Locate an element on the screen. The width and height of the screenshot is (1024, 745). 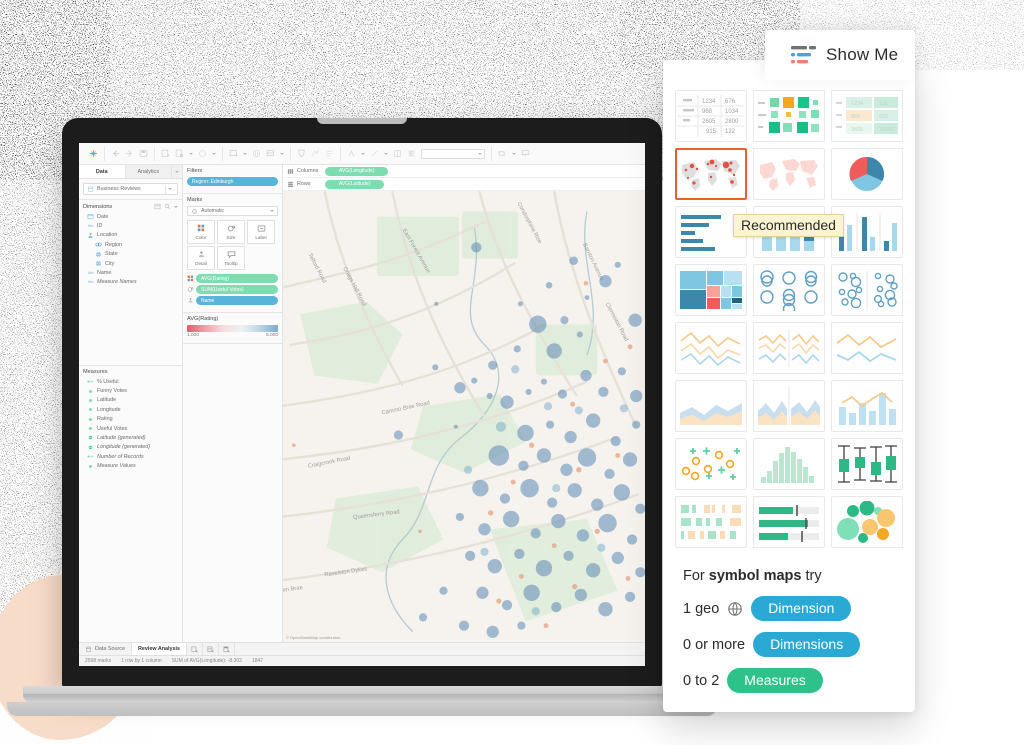
chart-thumb-lines-continuous is located at coordinates (711, 348).